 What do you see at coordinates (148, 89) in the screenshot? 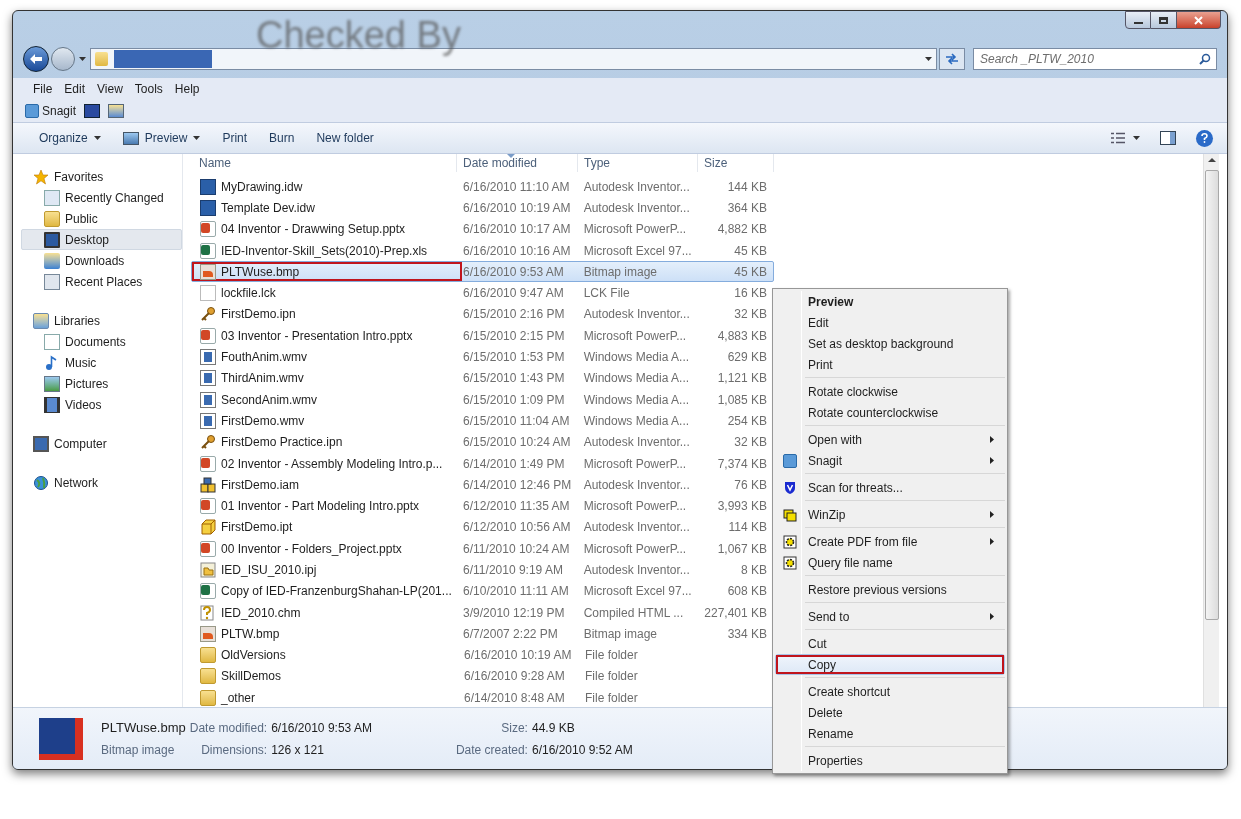
I see `menu-item: Tools` at bounding box center [148, 89].